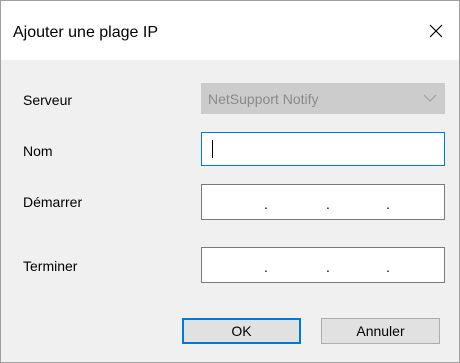  Describe the element at coordinates (38, 151) in the screenshot. I see `name-label: Nom` at that location.